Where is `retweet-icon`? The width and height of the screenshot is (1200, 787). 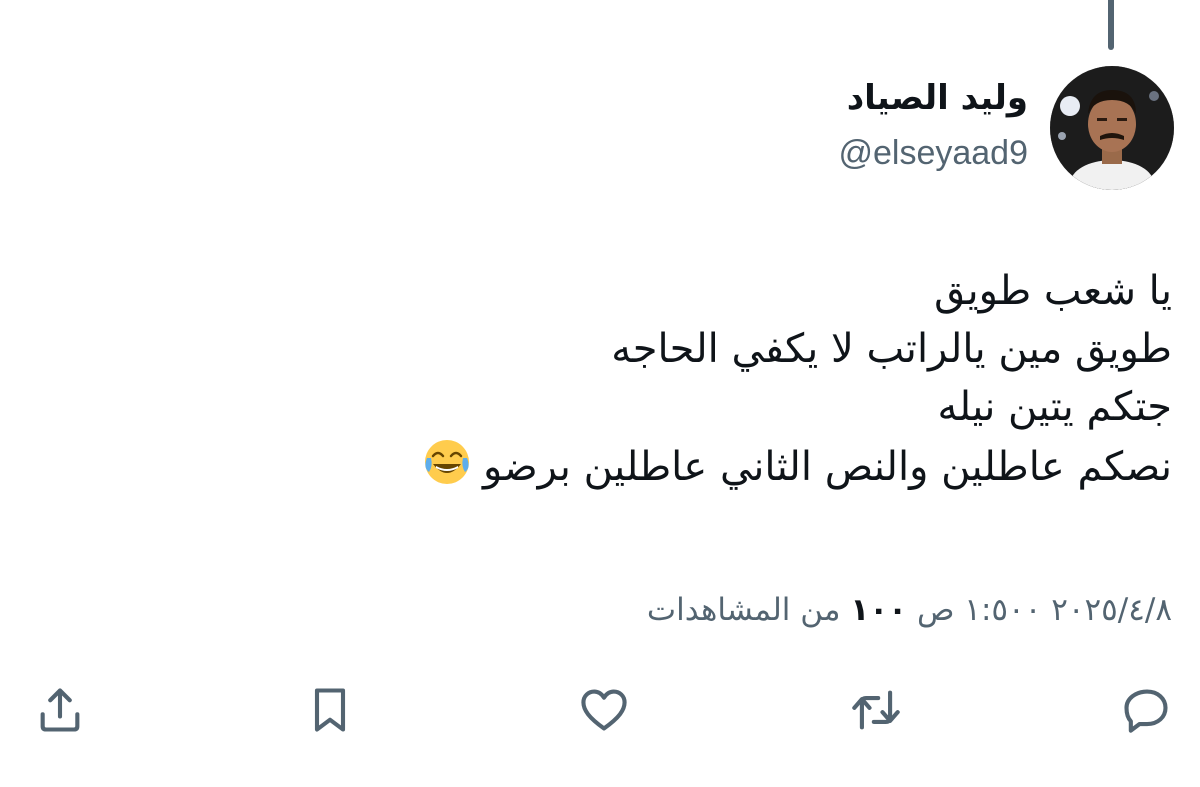
retweet-icon is located at coordinates (876, 710).